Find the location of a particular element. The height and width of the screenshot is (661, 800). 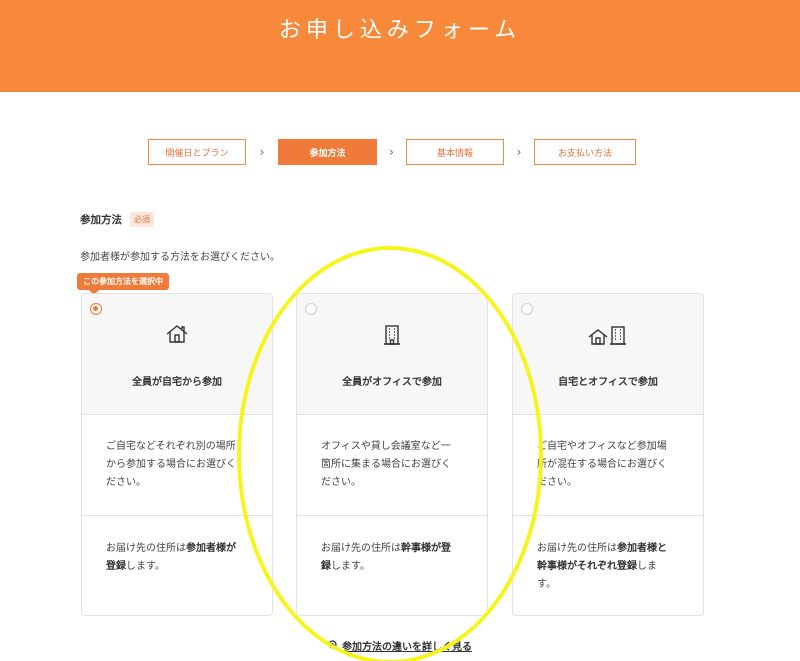

header-banner: お申し込みフォーム is located at coordinates (400, 46).